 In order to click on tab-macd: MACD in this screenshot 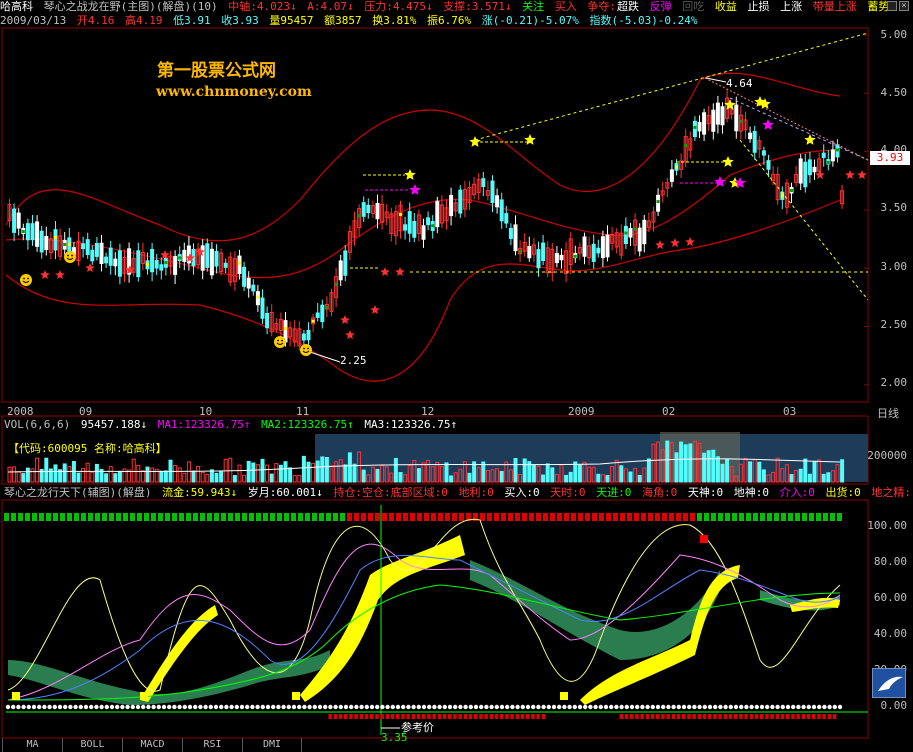, I will do `click(152, 745)`.